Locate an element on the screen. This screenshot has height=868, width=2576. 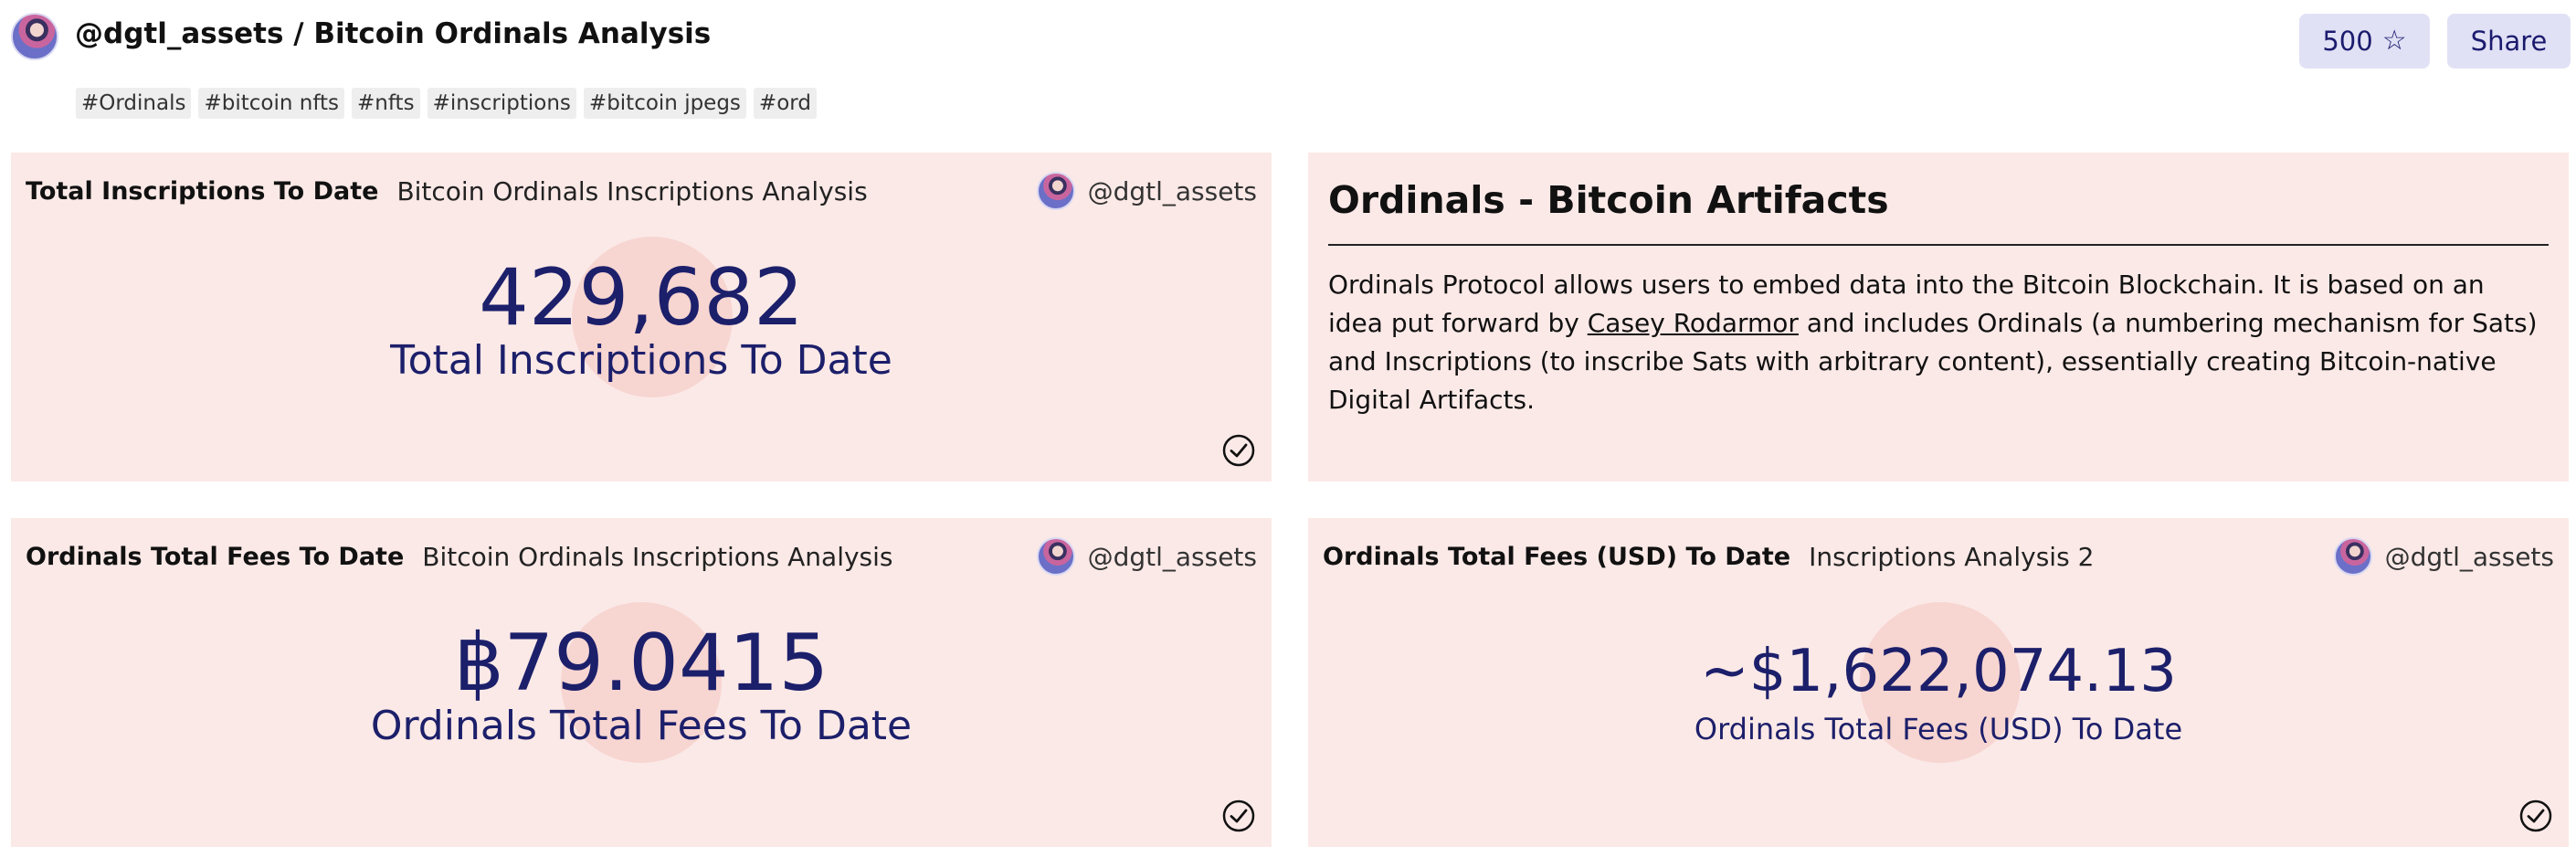
counter-value: ~$1,622,074.13 is located at coordinates (1939, 671).